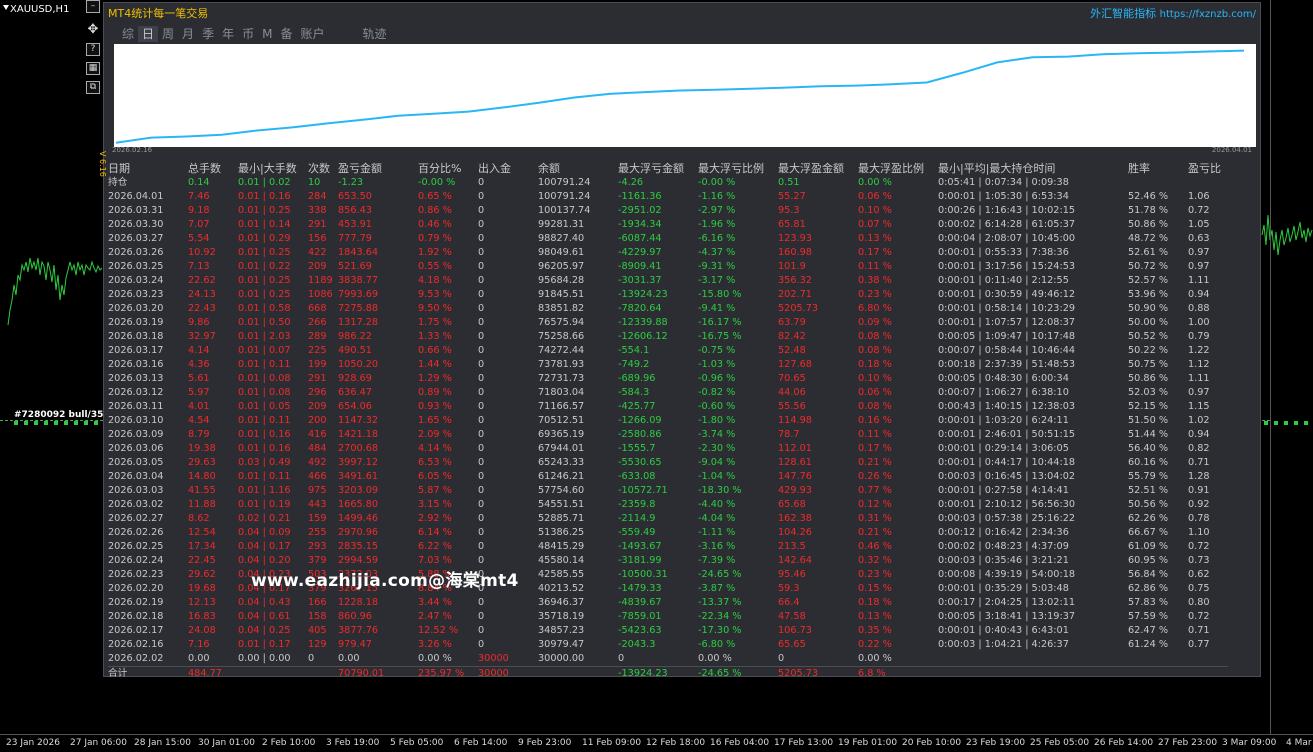  I want to click on table-cell: 0.72, so click(1199, 210).